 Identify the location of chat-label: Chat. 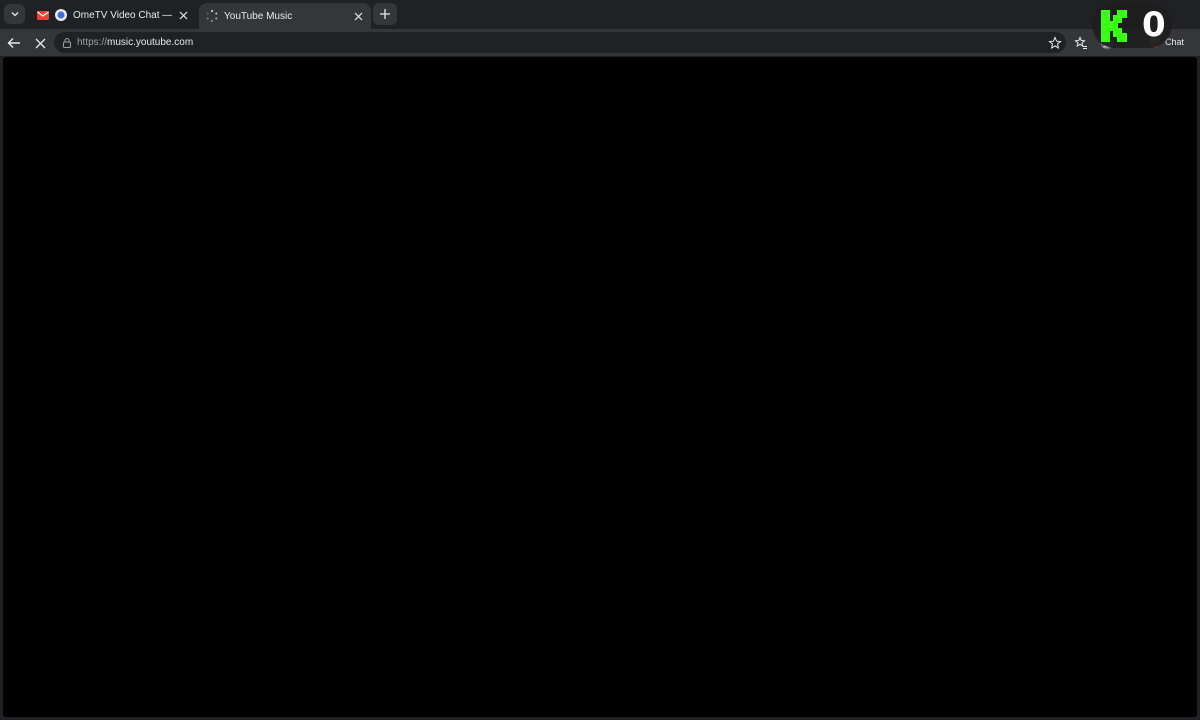
(1175, 42).